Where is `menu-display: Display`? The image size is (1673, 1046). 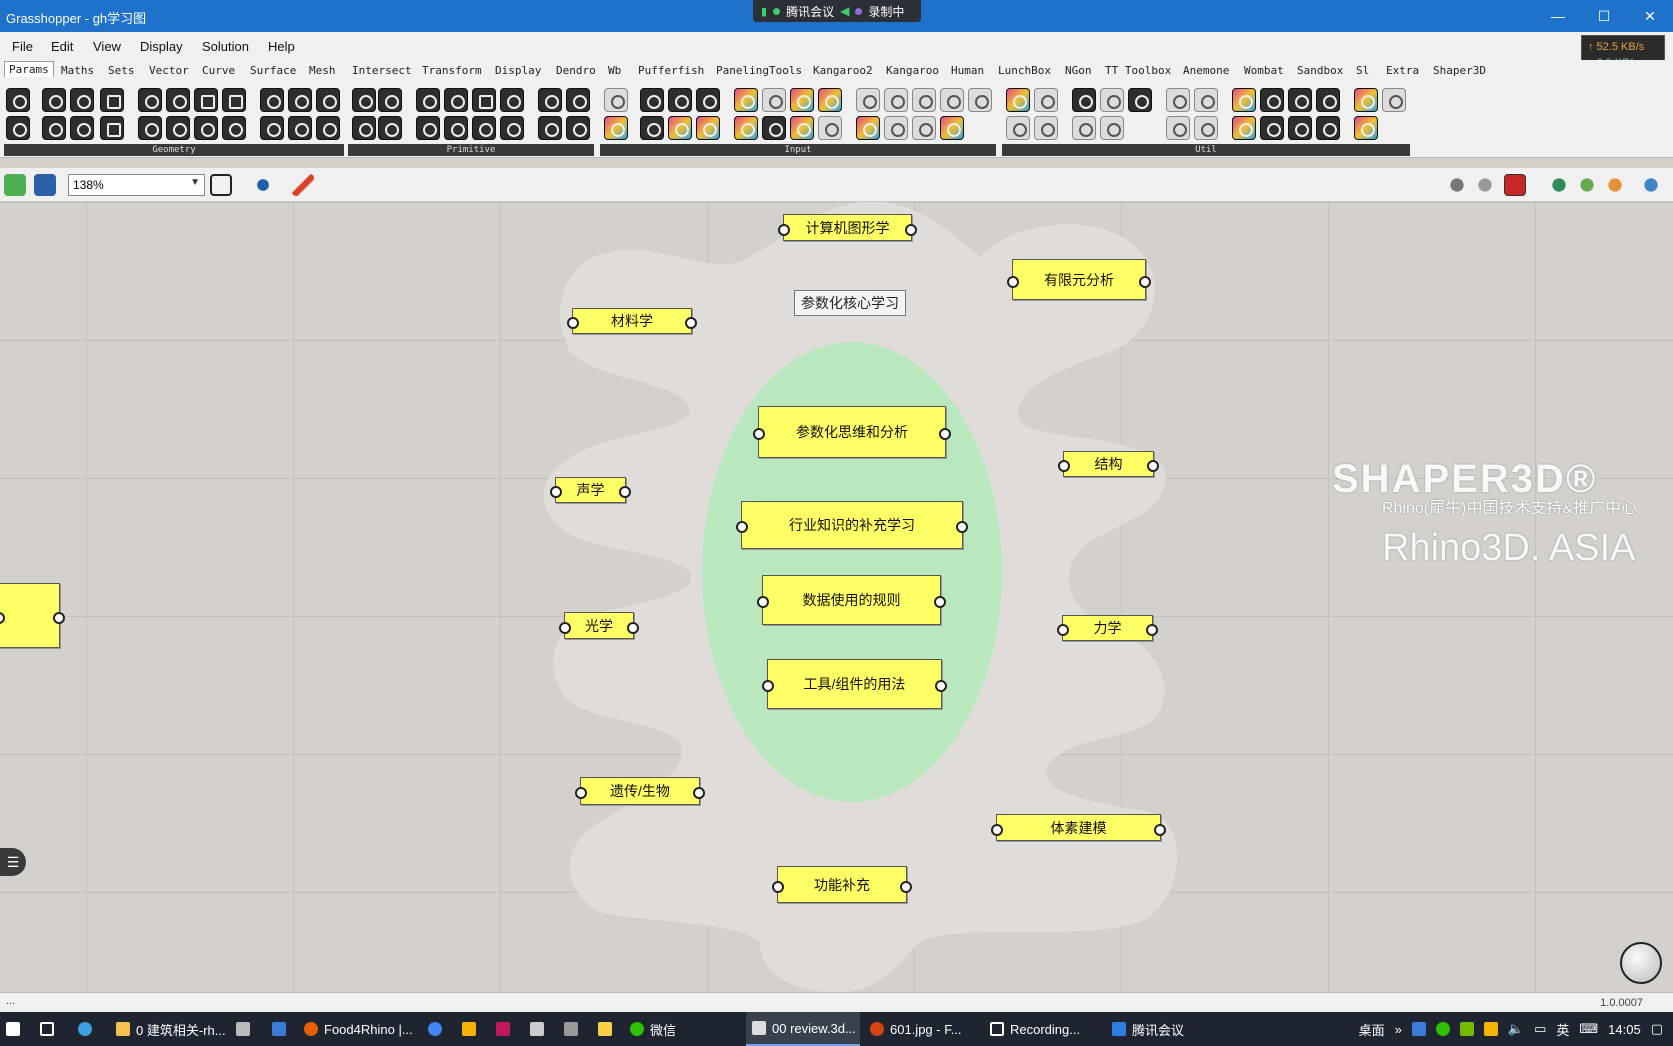
menu-display: Display is located at coordinates (161, 46).